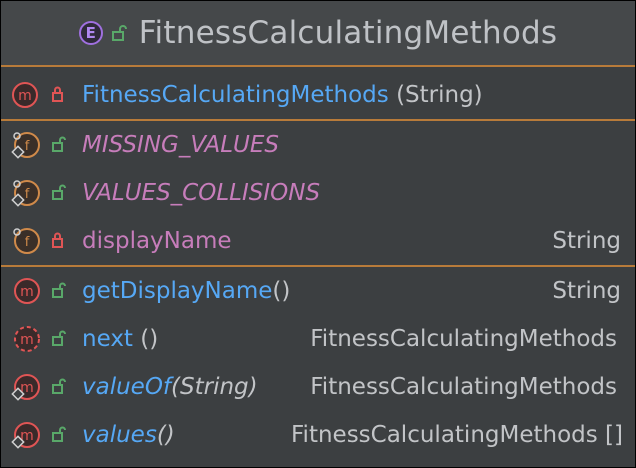 This screenshot has height=468, width=636. What do you see at coordinates (186, 291) in the screenshot?
I see `method-name: getDisplayName()` at bounding box center [186, 291].